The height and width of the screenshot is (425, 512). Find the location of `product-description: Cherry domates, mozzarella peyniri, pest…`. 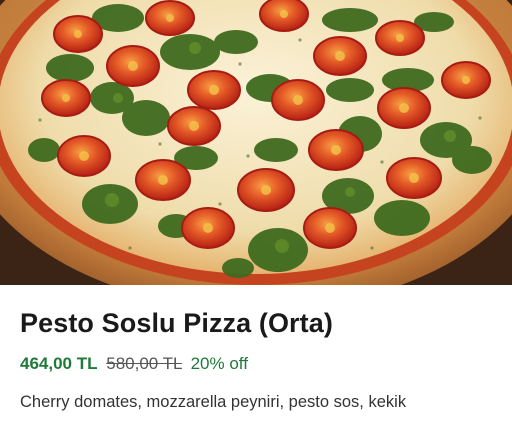

product-description: Cherry domates, mozzarella peyniri, pest… is located at coordinates (213, 402).